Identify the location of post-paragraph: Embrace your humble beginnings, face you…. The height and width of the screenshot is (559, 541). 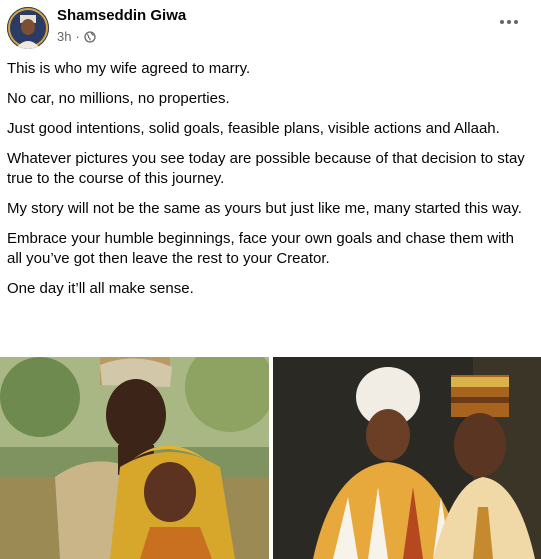
(260, 248).